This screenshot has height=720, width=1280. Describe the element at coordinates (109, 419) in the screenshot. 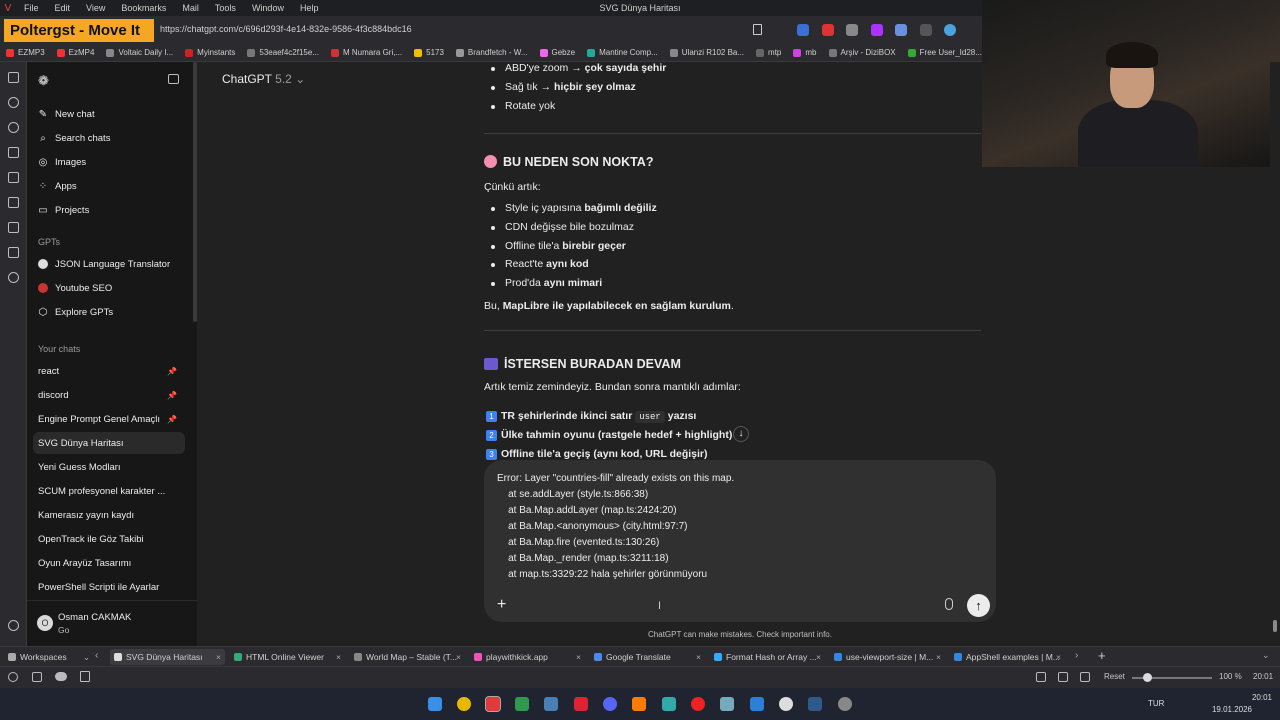

I see `chat-item: Engine Prompt Genel Amaçlı 📌` at that location.